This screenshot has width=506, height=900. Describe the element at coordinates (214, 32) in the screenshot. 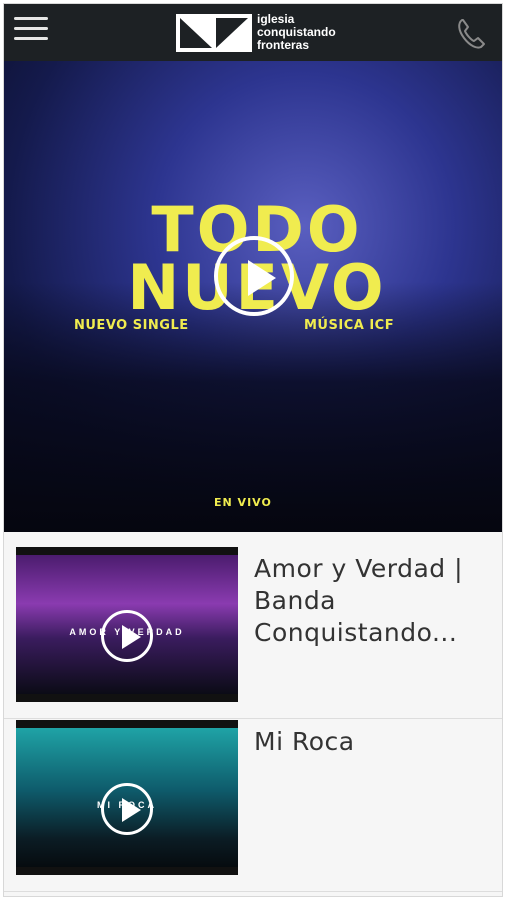

I see `logo-mark` at that location.